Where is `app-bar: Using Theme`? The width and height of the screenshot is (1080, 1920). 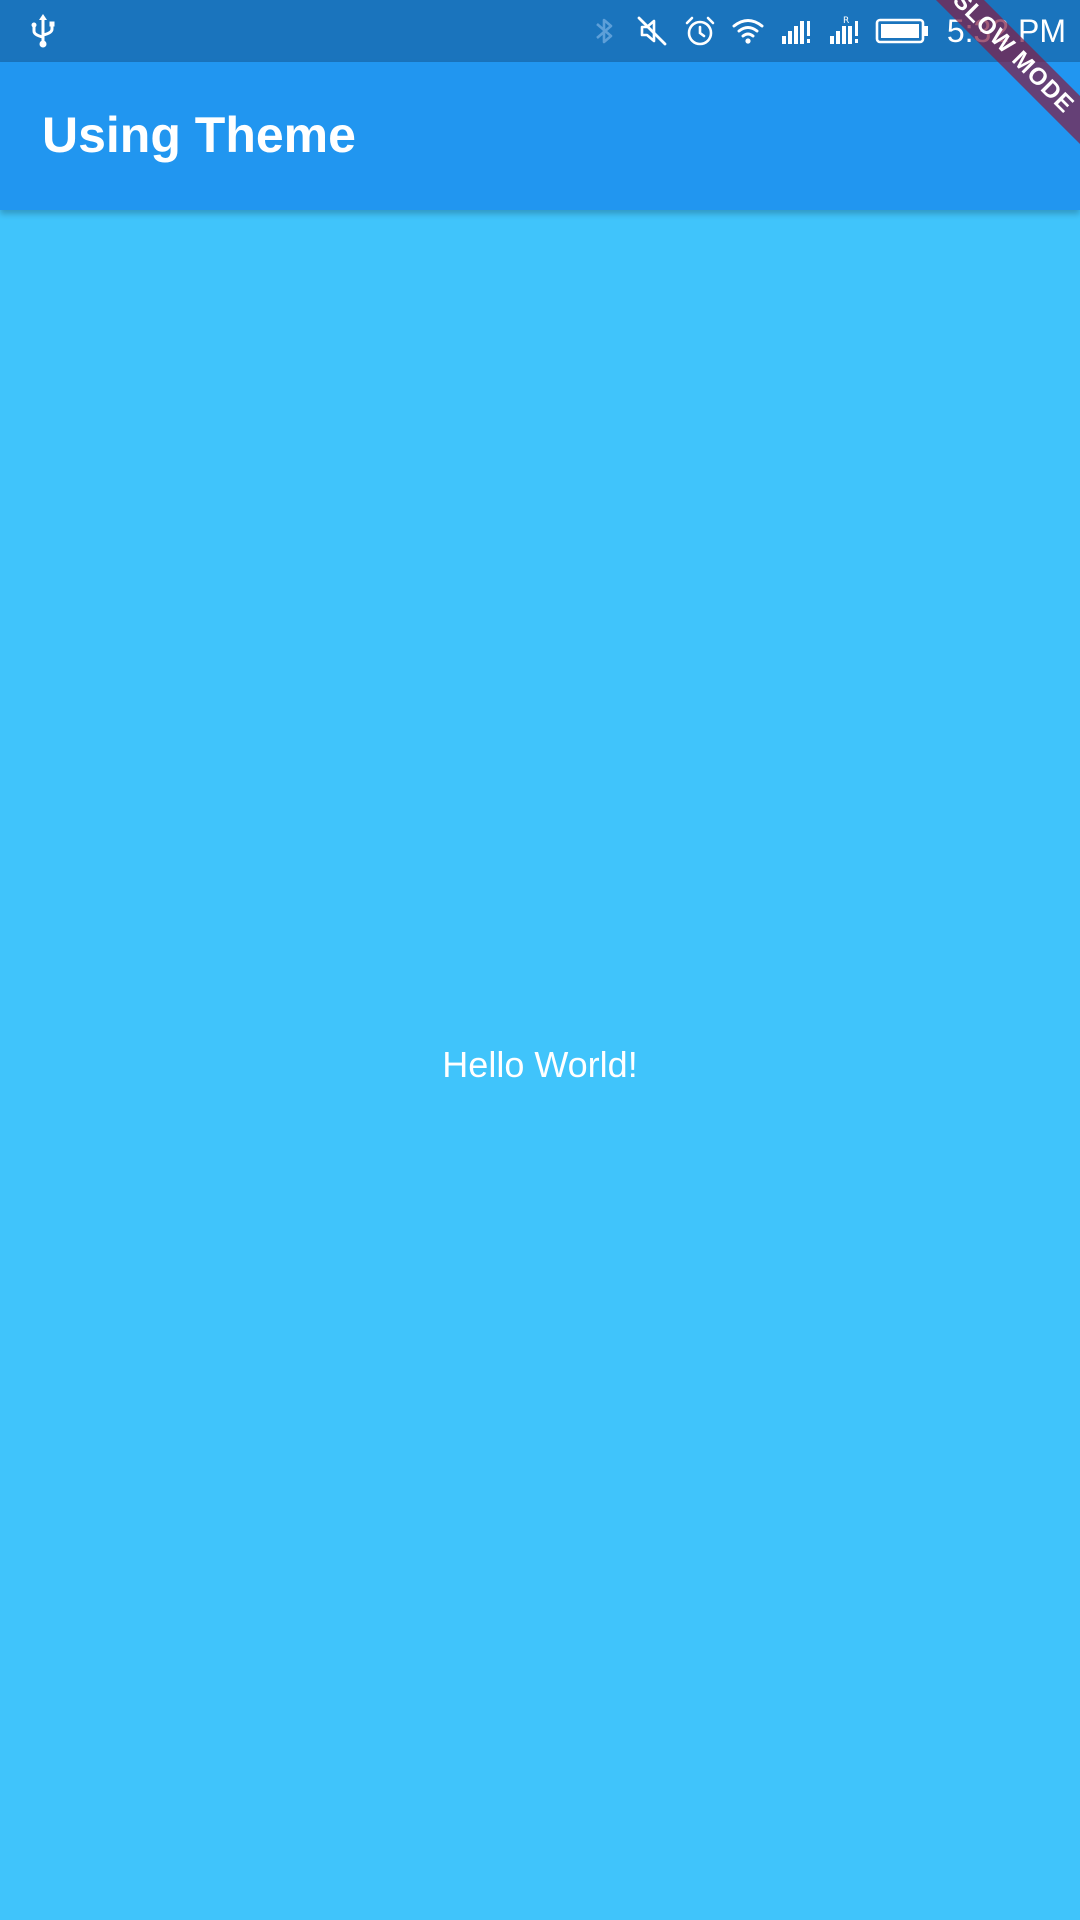
app-bar: Using Theme is located at coordinates (540, 136).